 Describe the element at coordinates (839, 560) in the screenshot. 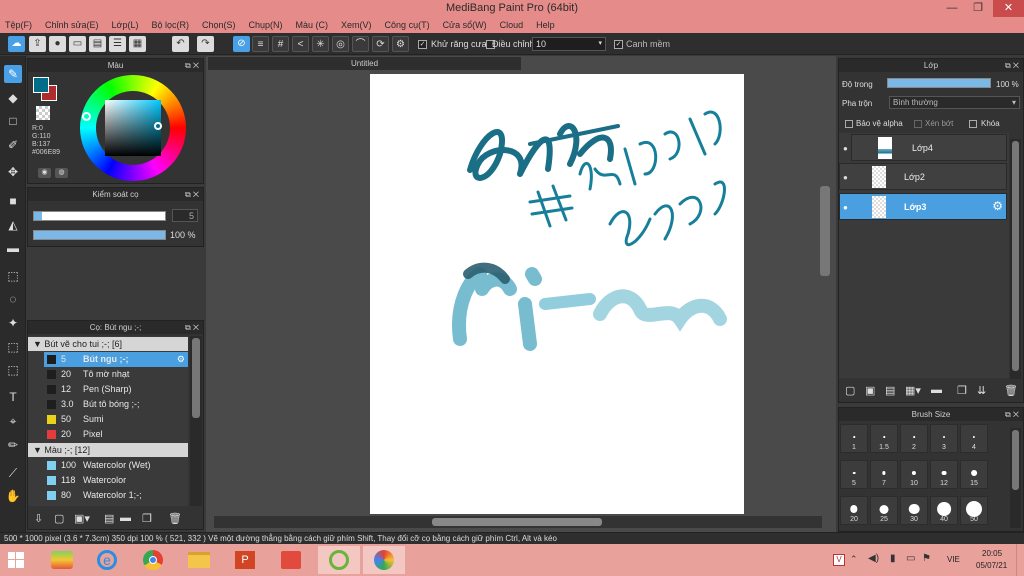

I see `tray-app-icon: V` at that location.